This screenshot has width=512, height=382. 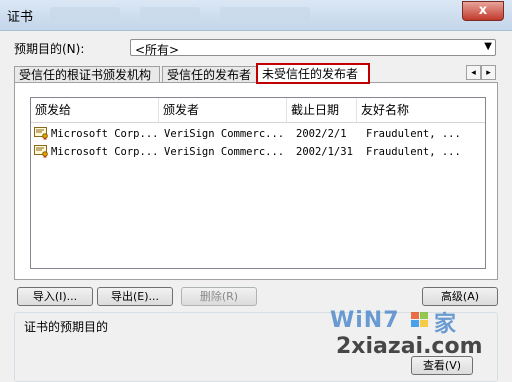 What do you see at coordinates (488, 46) in the screenshot?
I see `chevron-down-icon: ▼` at bounding box center [488, 46].